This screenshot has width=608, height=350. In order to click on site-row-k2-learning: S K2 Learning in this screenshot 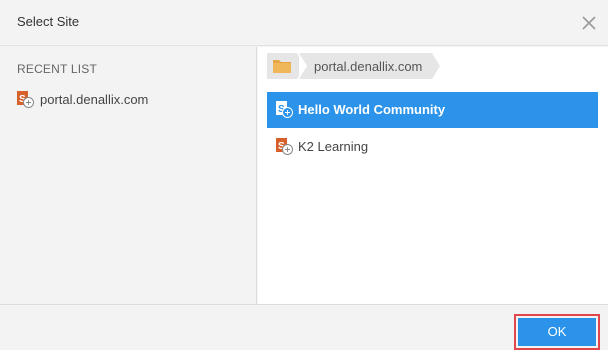, I will do `click(432, 147)`.